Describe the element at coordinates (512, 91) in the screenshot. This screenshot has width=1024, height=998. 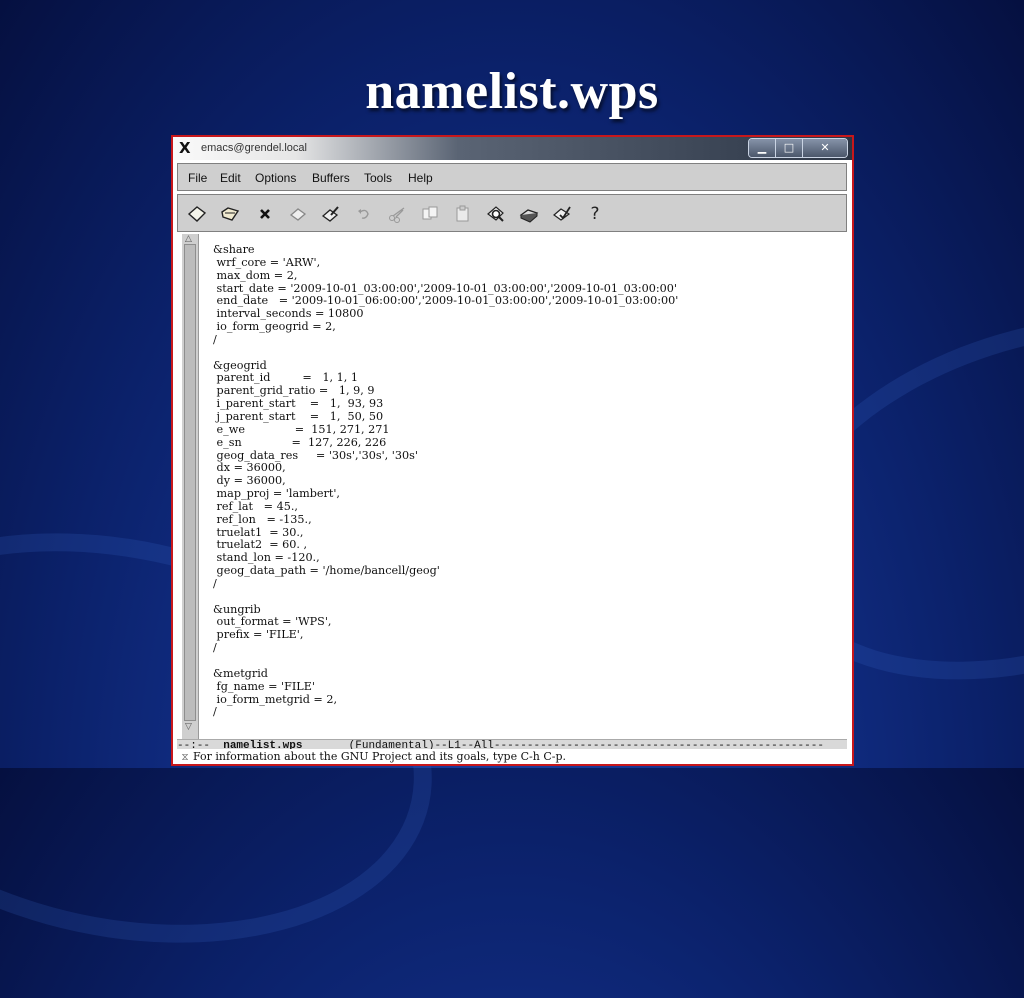
I see `slide-title: namelist.wps` at that location.